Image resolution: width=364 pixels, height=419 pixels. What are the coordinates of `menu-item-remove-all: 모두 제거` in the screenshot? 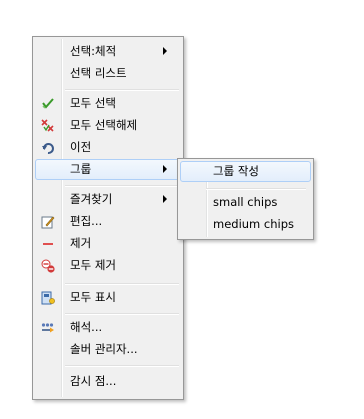 It's located at (108, 265).